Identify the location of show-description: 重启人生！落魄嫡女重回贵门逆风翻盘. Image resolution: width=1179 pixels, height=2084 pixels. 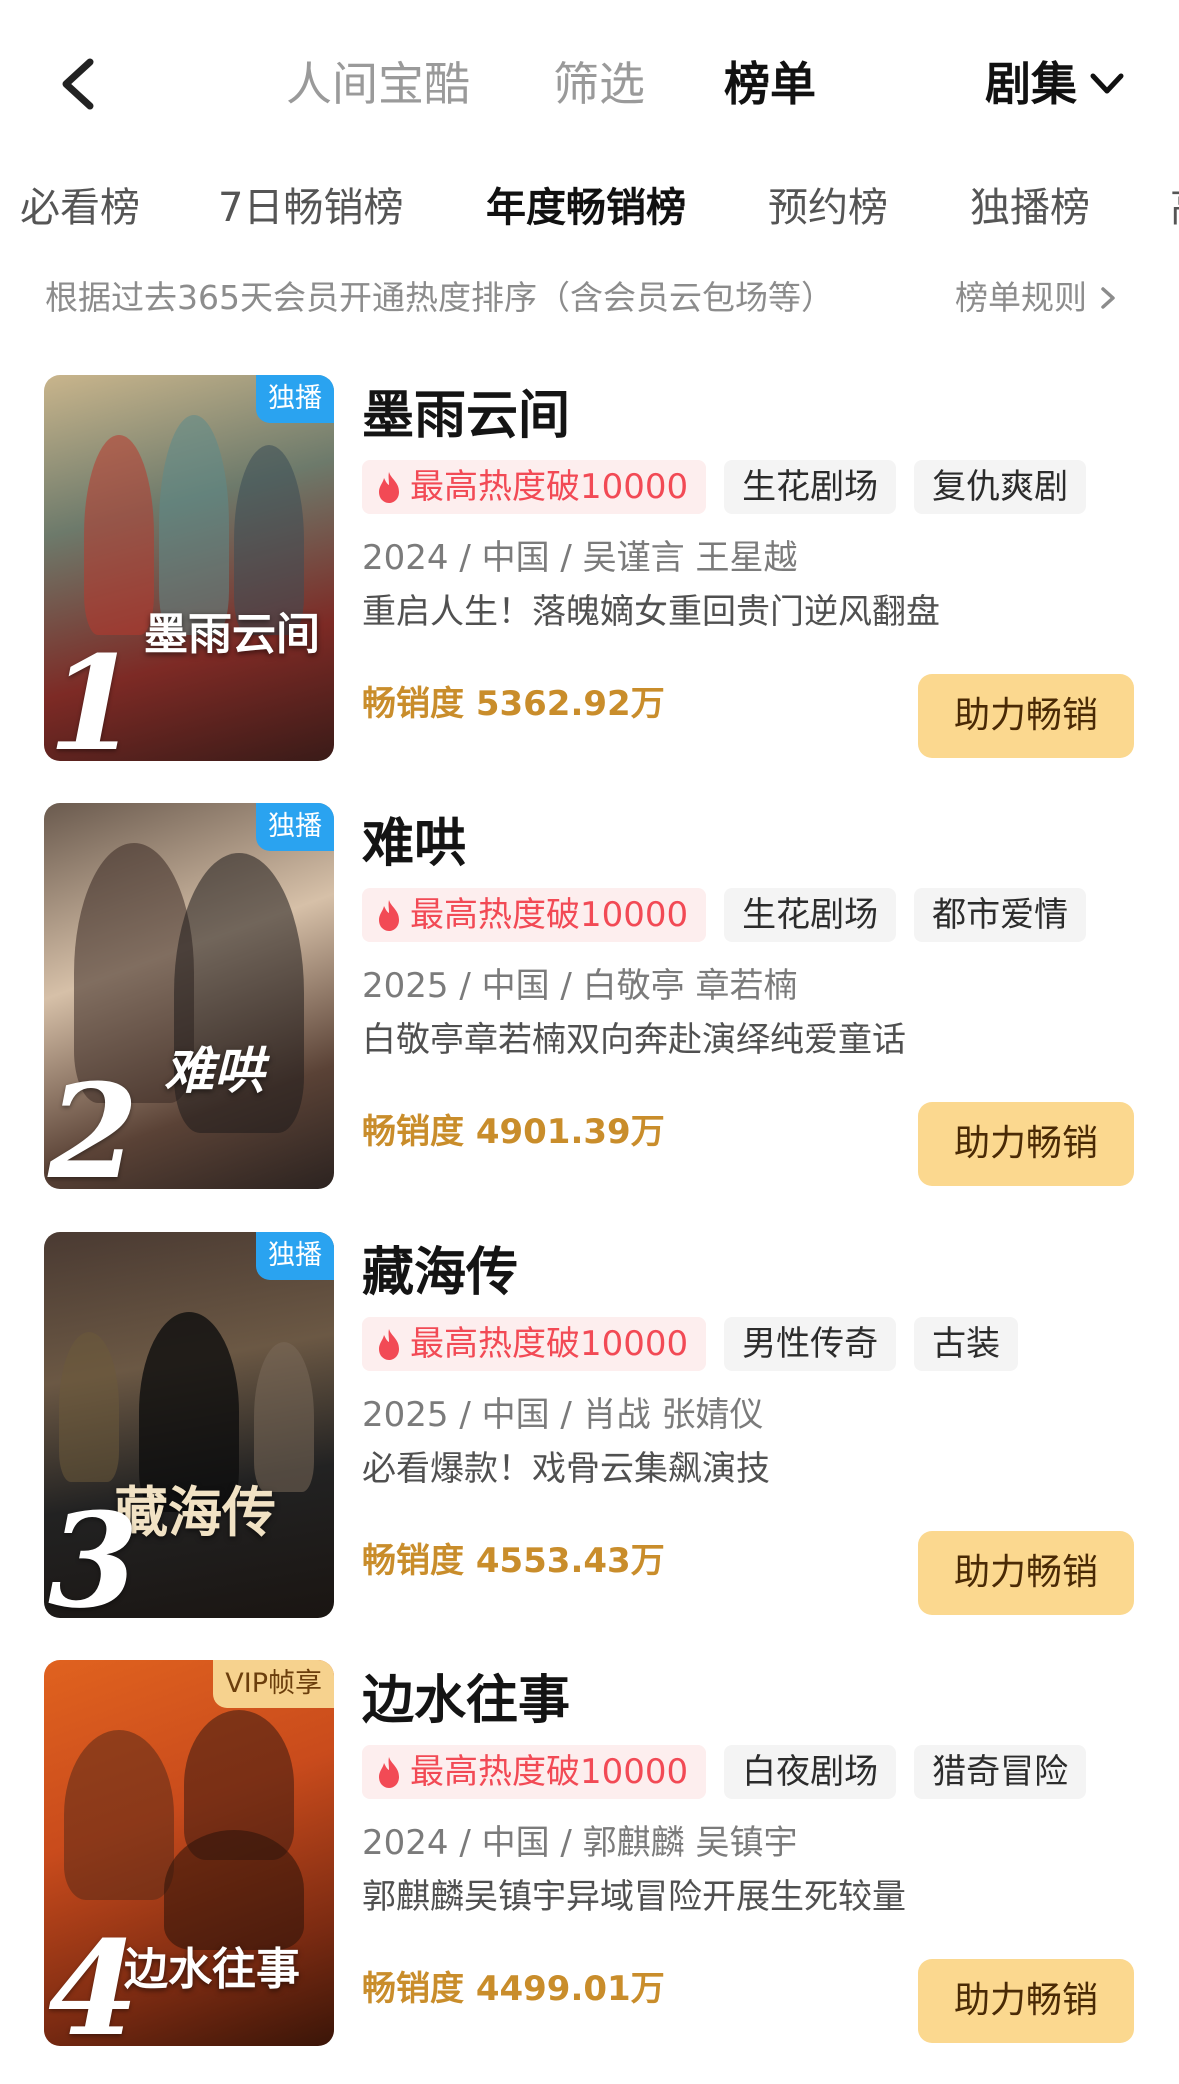
(651, 612).